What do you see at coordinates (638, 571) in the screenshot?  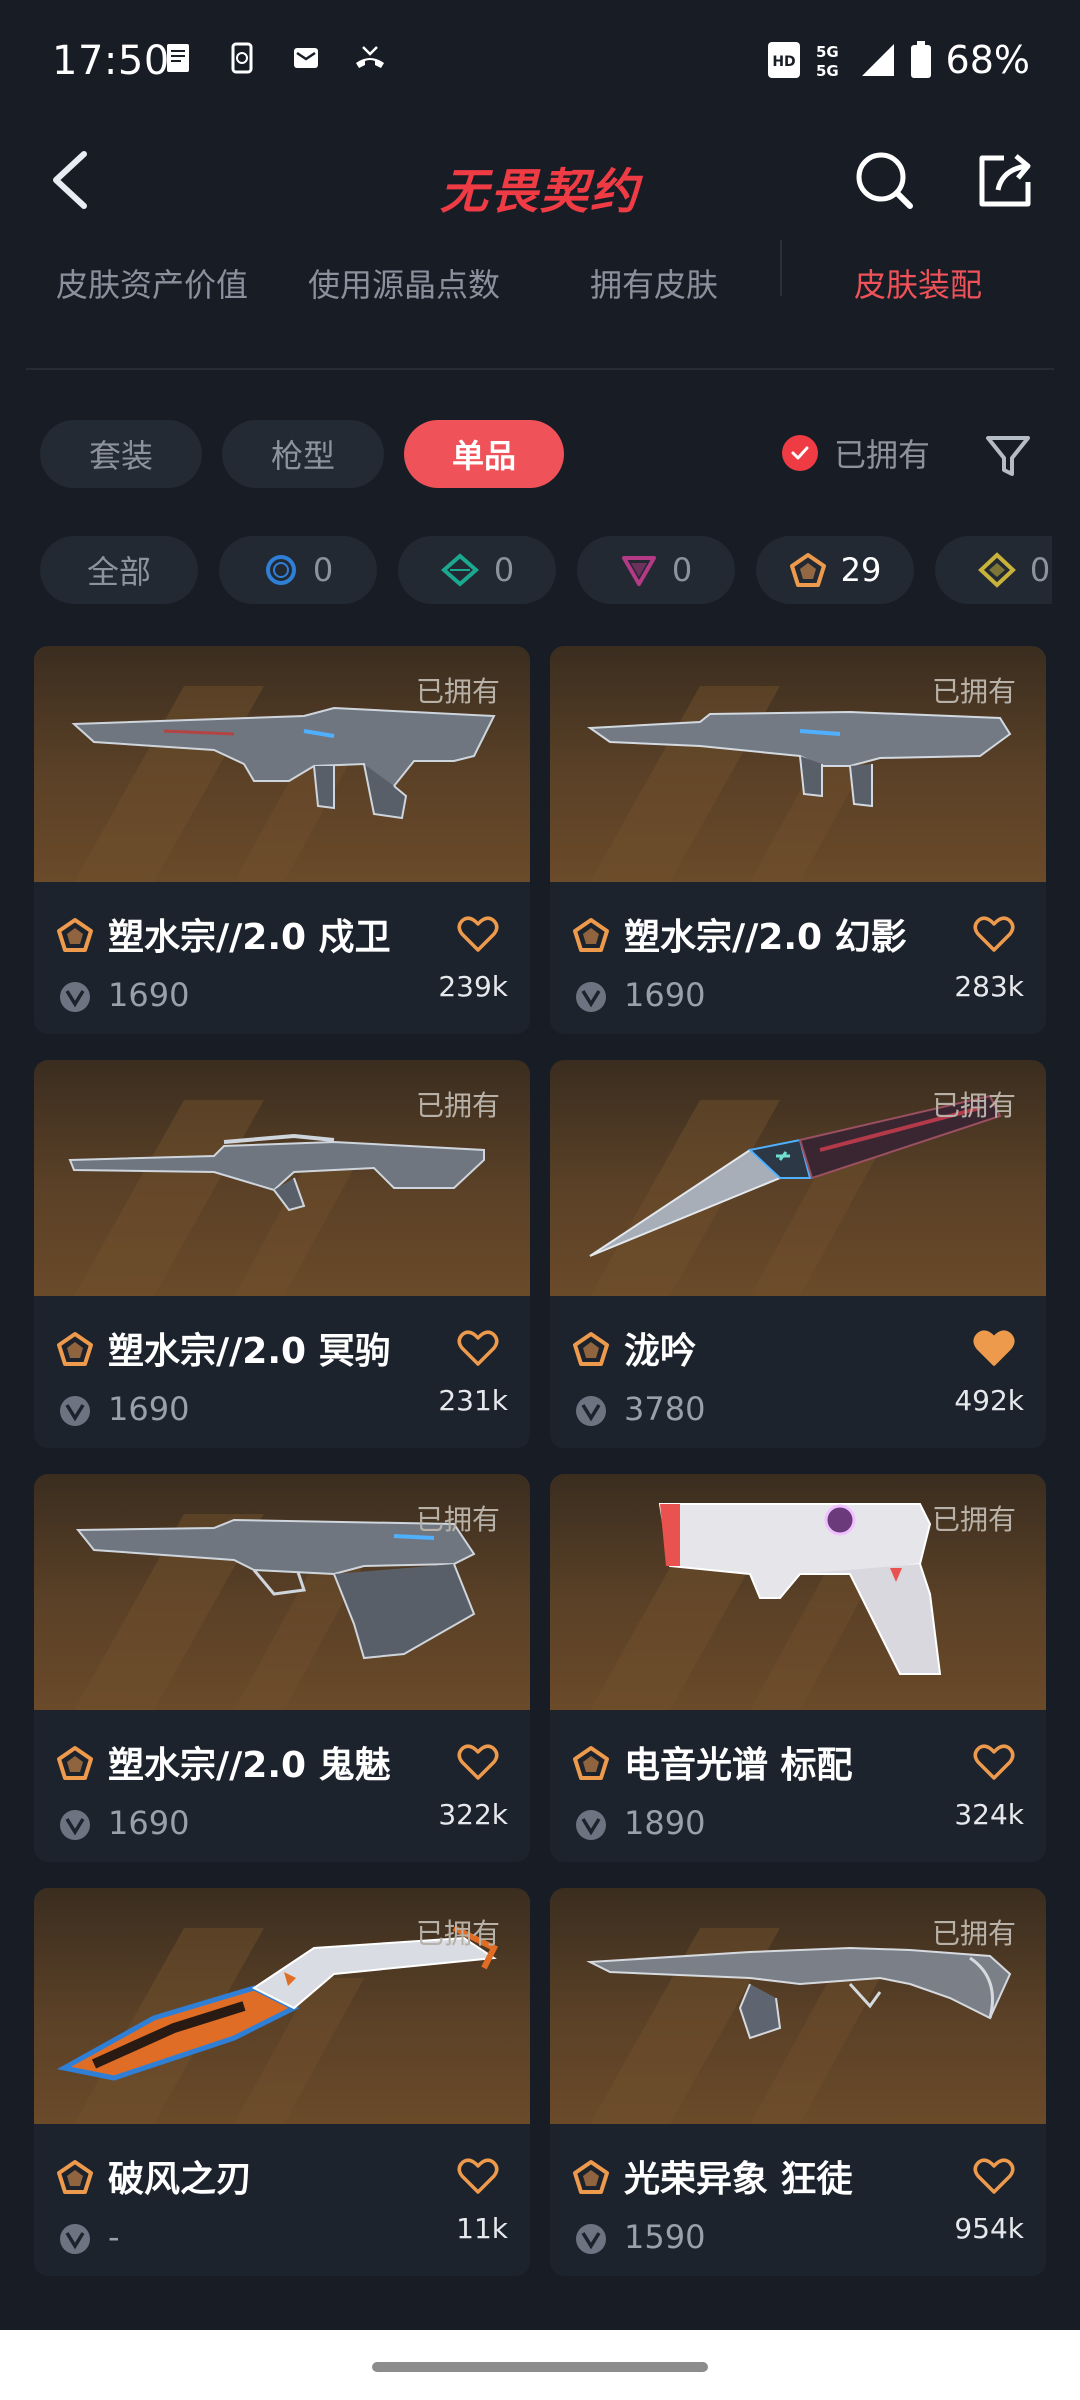 I see `premium-tier-icon` at bounding box center [638, 571].